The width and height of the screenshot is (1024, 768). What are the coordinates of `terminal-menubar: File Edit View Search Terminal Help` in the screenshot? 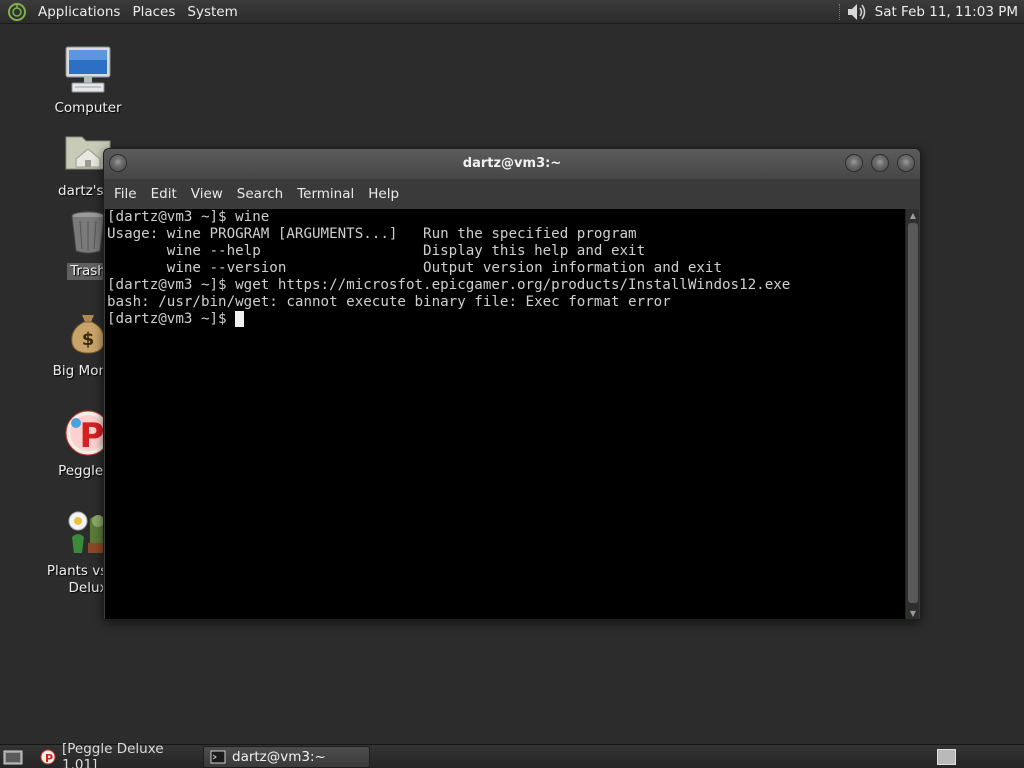 It's located at (512, 193).